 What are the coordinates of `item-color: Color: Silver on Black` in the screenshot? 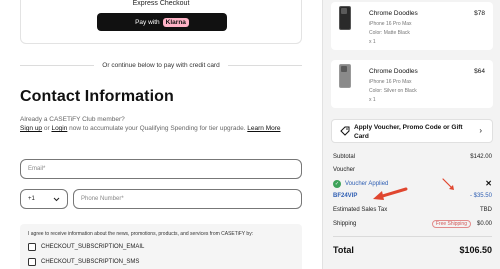 It's located at (393, 91).